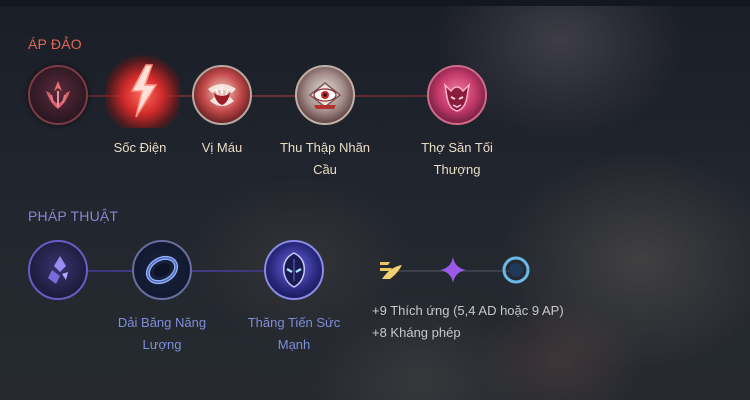 The width and height of the screenshot is (750, 400). Describe the element at coordinates (294, 270) in the screenshot. I see `transcendence-icon` at that location.